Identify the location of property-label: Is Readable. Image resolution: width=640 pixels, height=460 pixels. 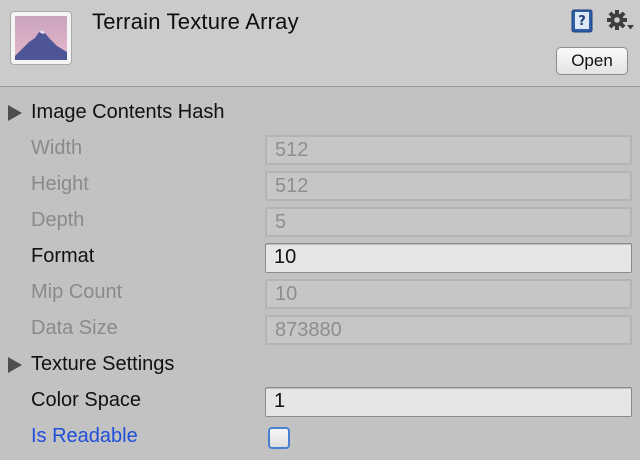
(84, 436).